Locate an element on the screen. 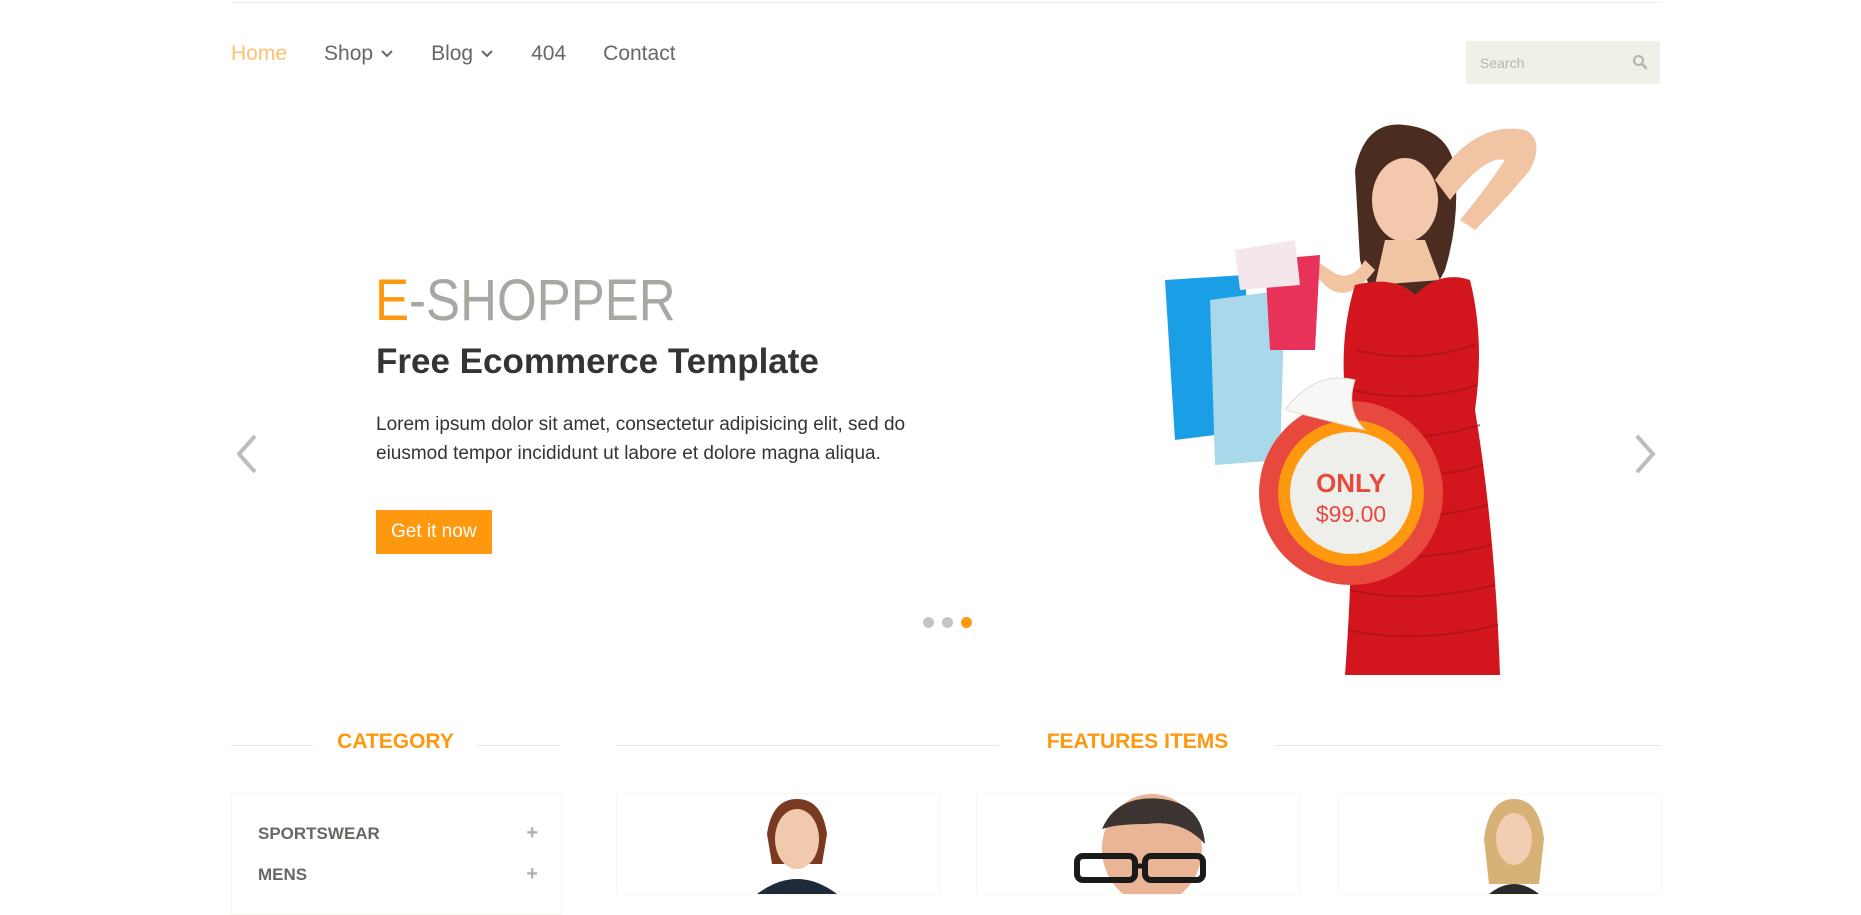 This screenshot has height=915, width=1861. nav-home: Home is located at coordinates (259, 54).